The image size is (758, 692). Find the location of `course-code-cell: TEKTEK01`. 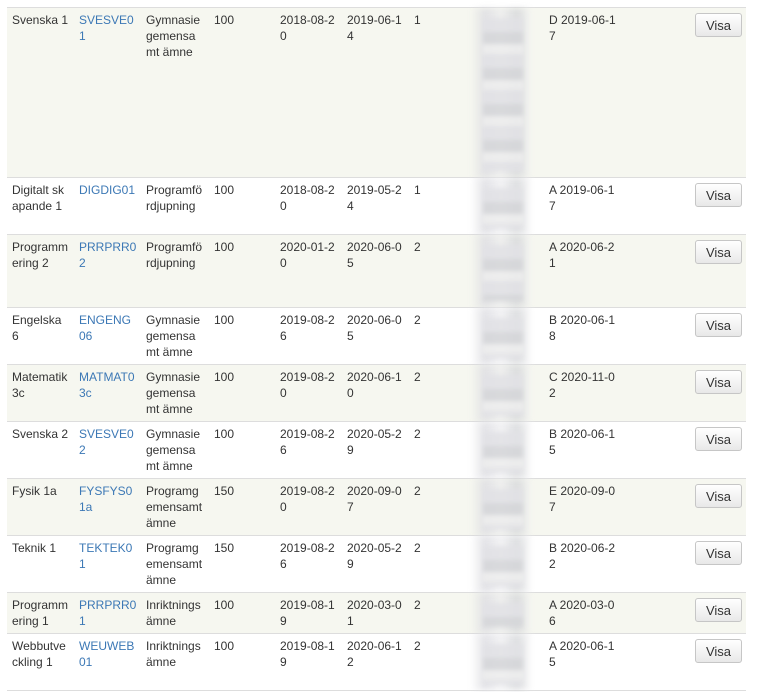

course-code-cell: TEKTEK01 is located at coordinates (107, 564).